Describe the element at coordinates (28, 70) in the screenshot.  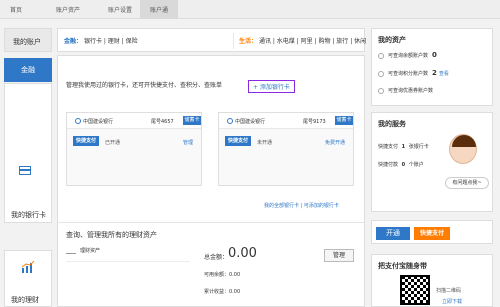
I see `finance-tab: 金融` at that location.